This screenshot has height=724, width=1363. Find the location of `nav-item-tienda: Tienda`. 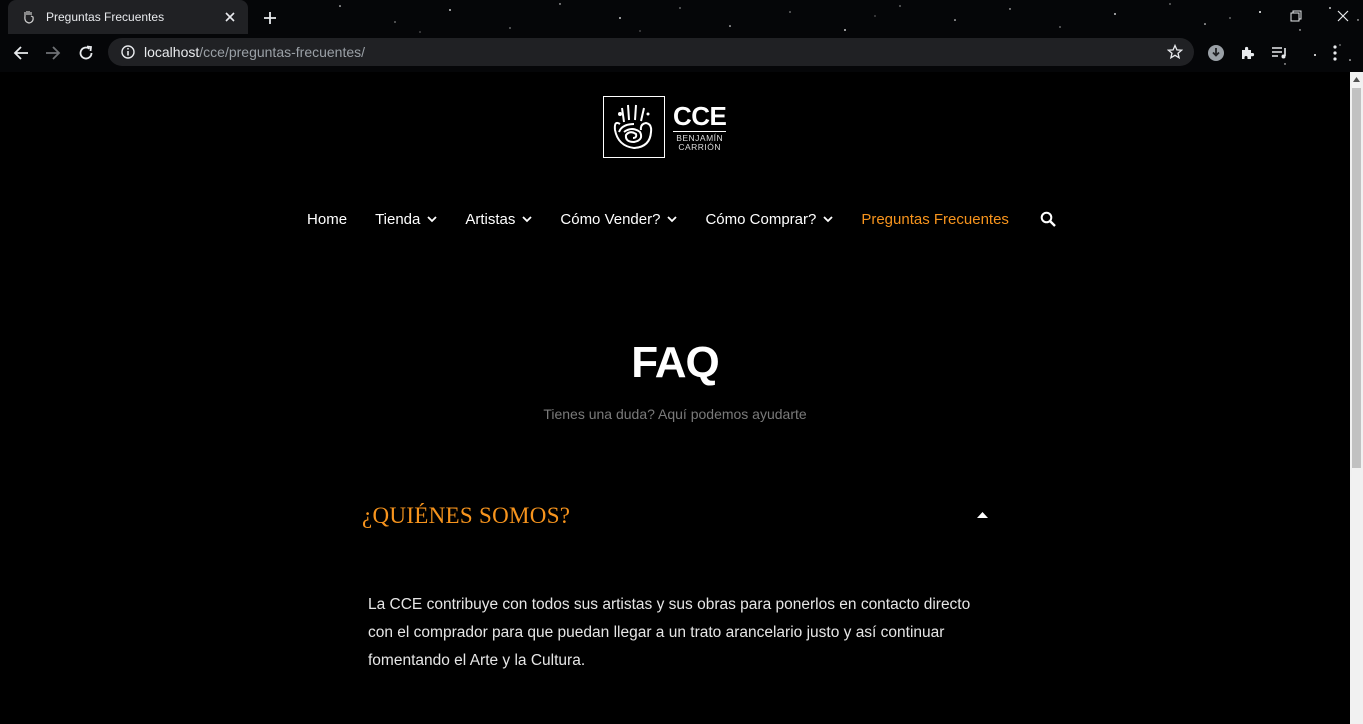

nav-item-tienda: Tienda is located at coordinates (406, 219).